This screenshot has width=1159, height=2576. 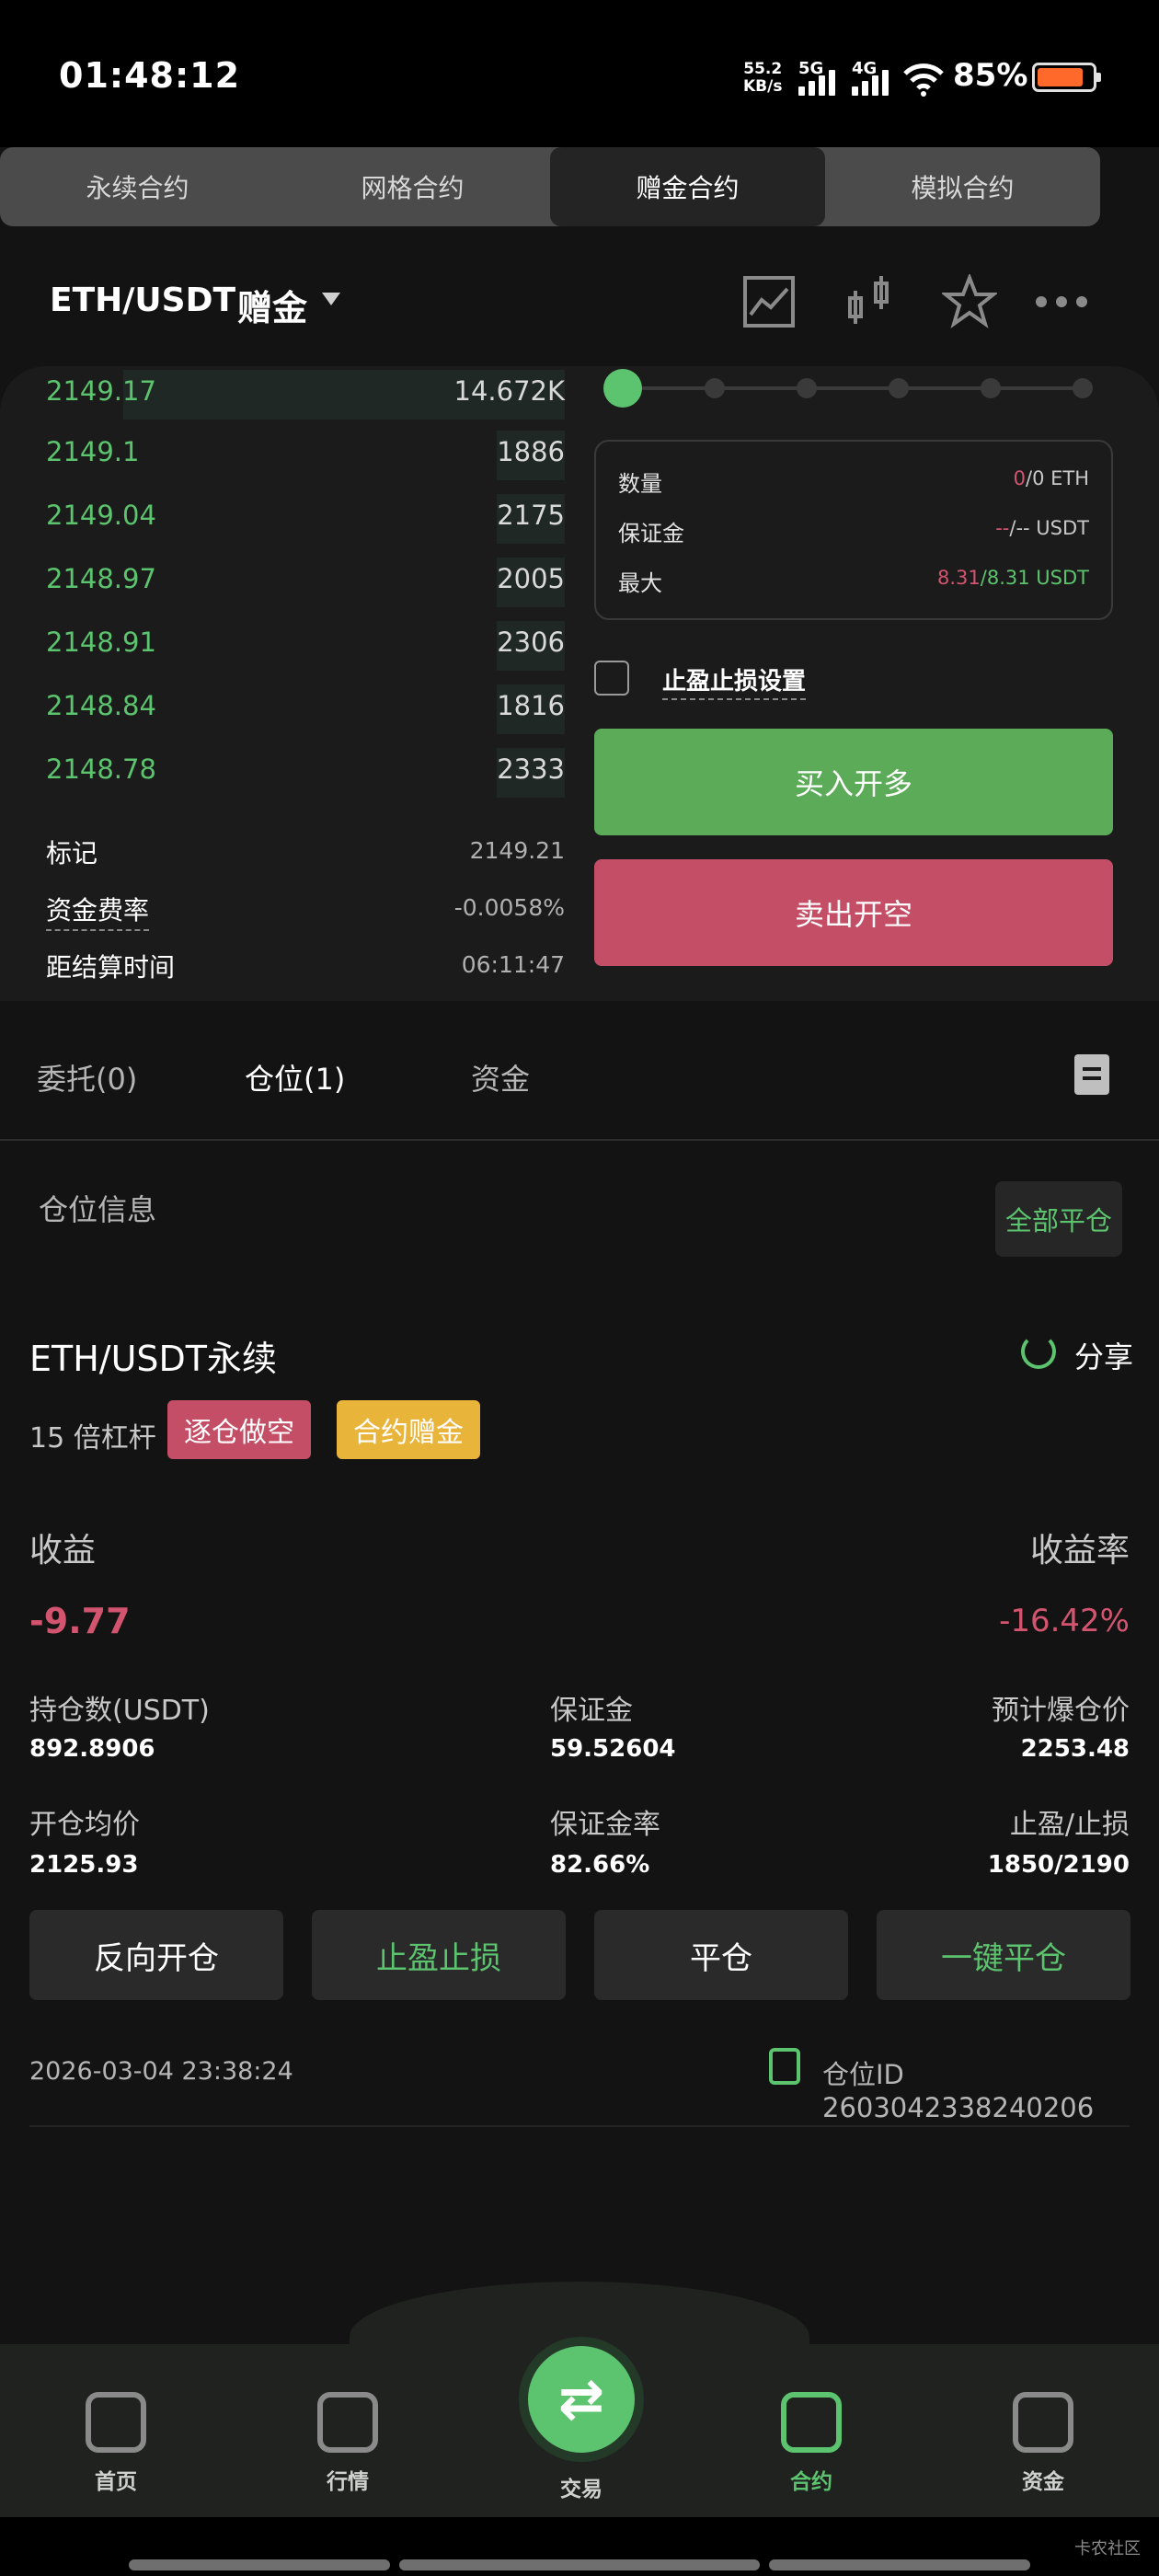 What do you see at coordinates (1003, 1955) in the screenshot?
I see `flash-close-button: 一键平仓` at bounding box center [1003, 1955].